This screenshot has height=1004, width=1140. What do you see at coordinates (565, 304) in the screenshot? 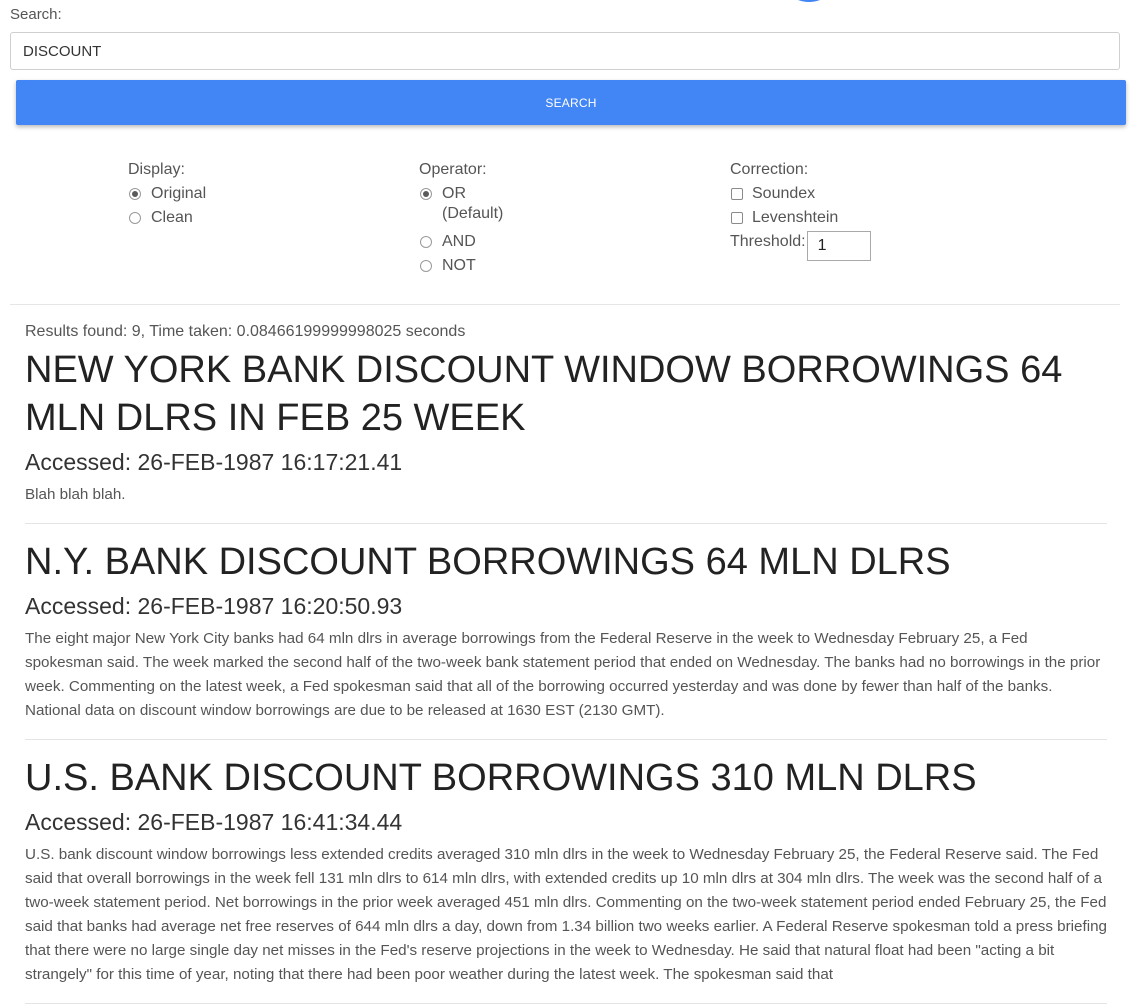
I see `divider` at bounding box center [565, 304].